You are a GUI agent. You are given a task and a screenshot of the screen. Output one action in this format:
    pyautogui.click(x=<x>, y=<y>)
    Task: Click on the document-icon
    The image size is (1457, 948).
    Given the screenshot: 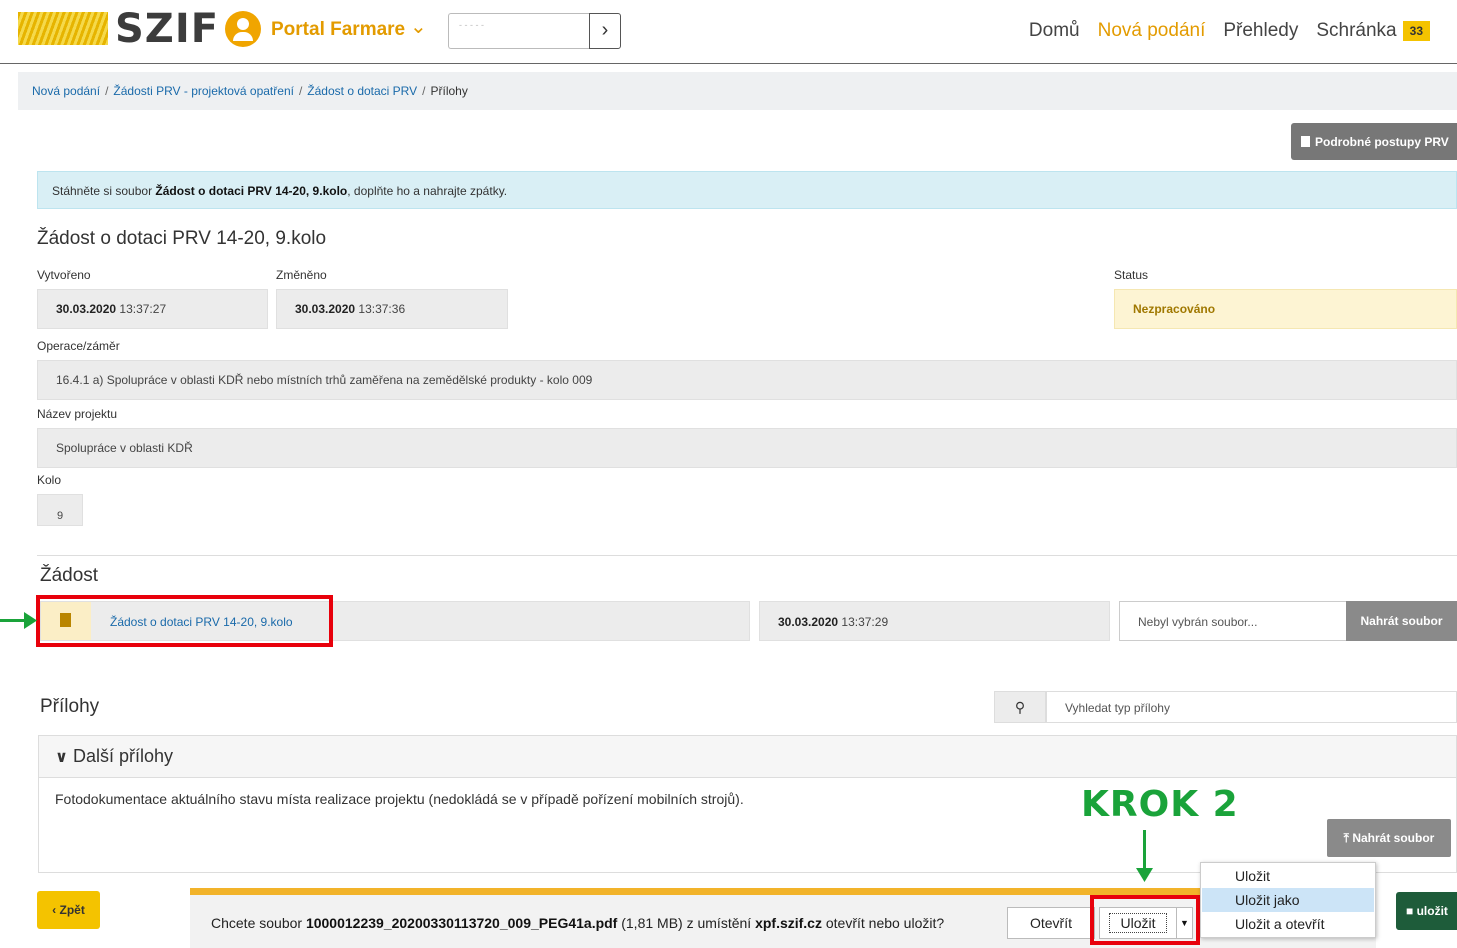 What is the action you would take?
    pyautogui.click(x=1305, y=141)
    